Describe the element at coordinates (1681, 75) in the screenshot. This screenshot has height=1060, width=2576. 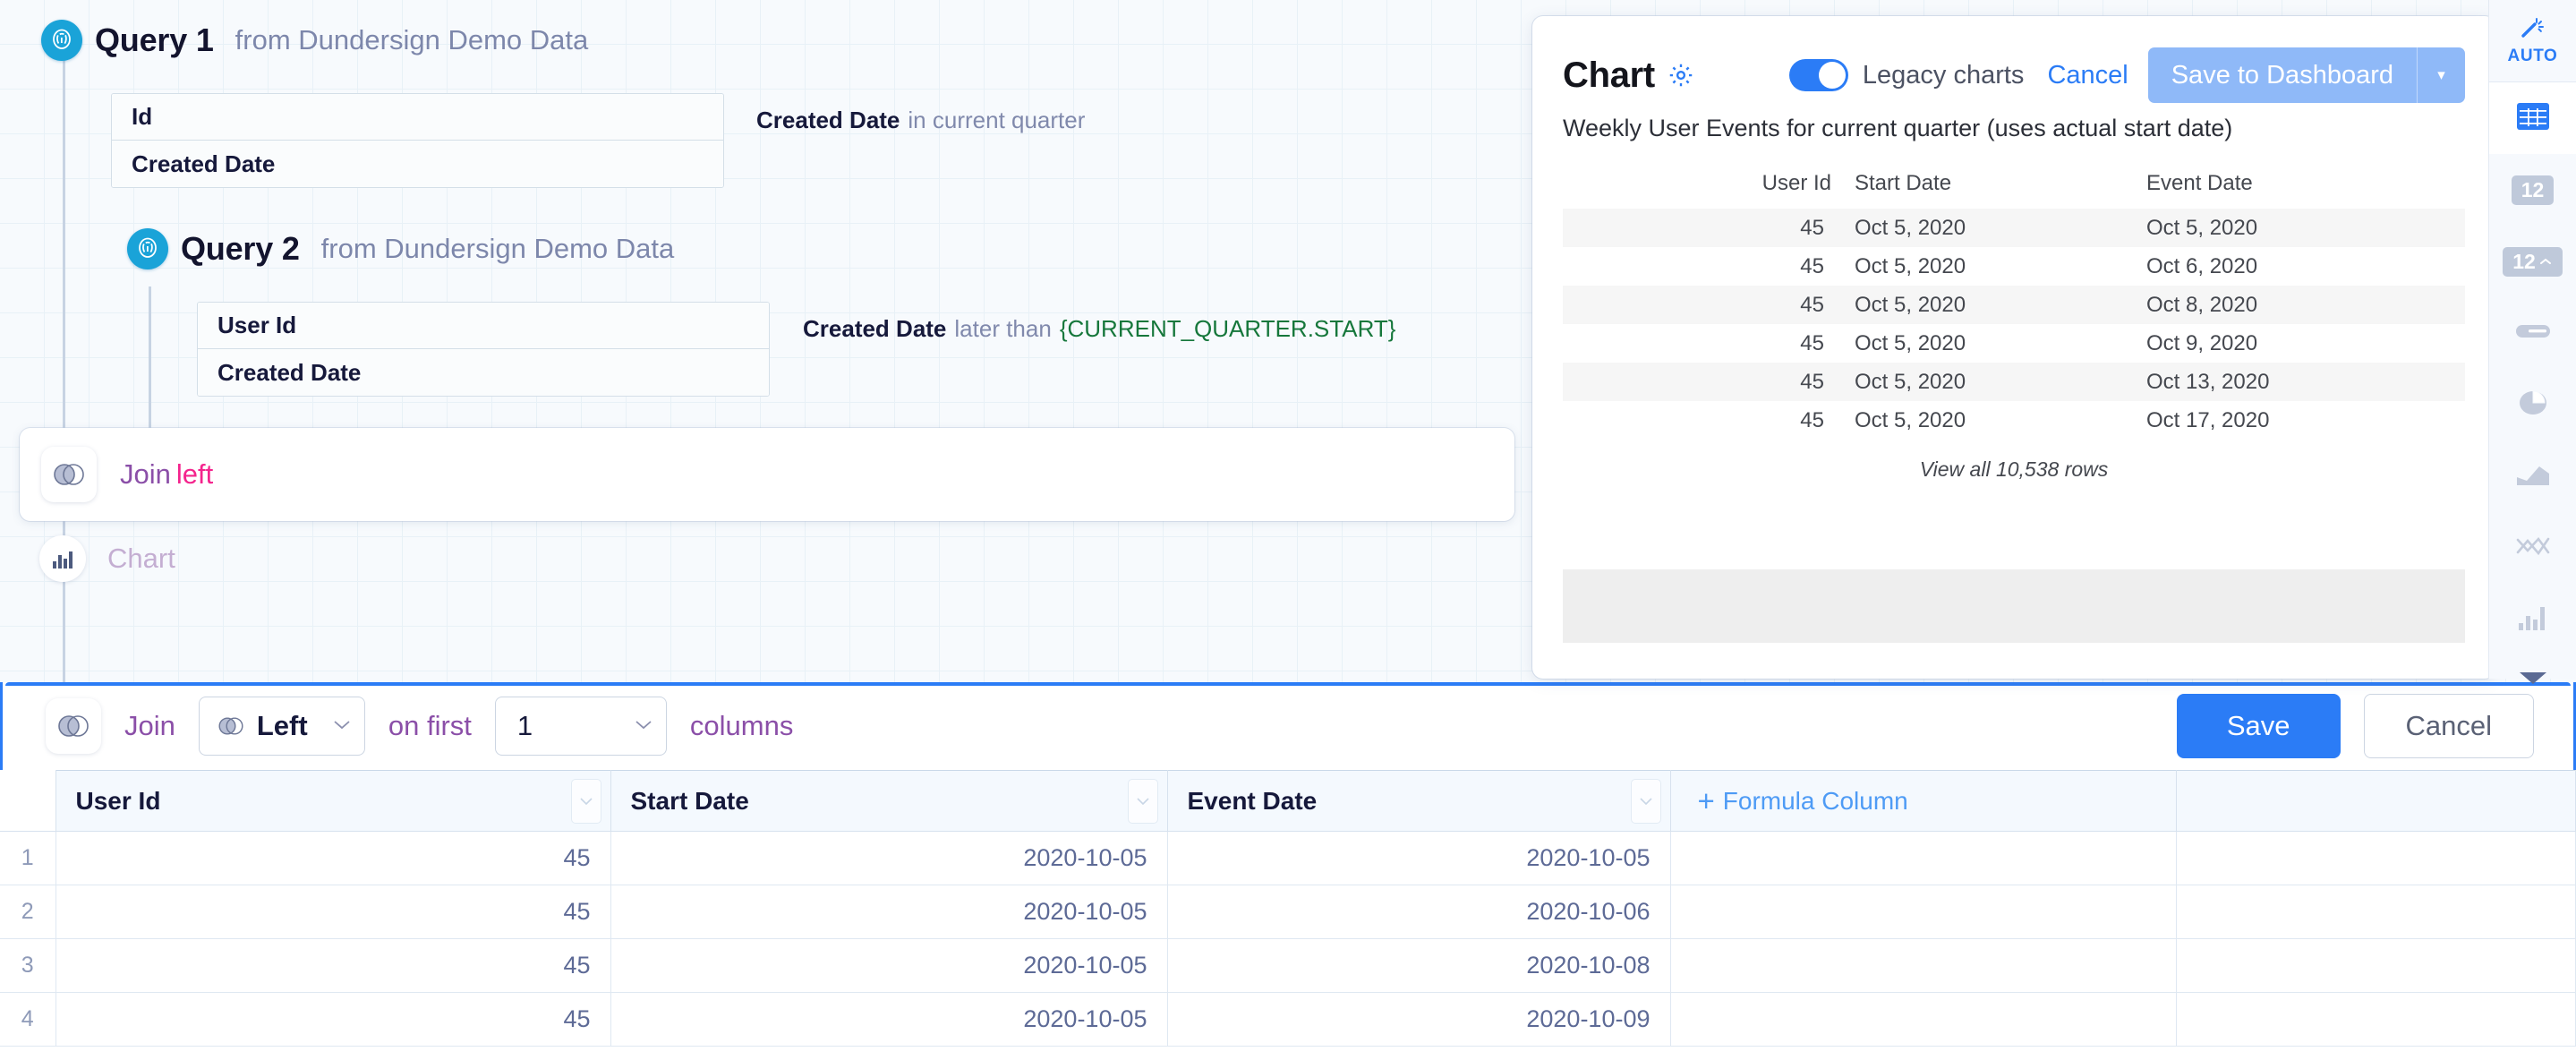
I see `gear-icon` at that location.